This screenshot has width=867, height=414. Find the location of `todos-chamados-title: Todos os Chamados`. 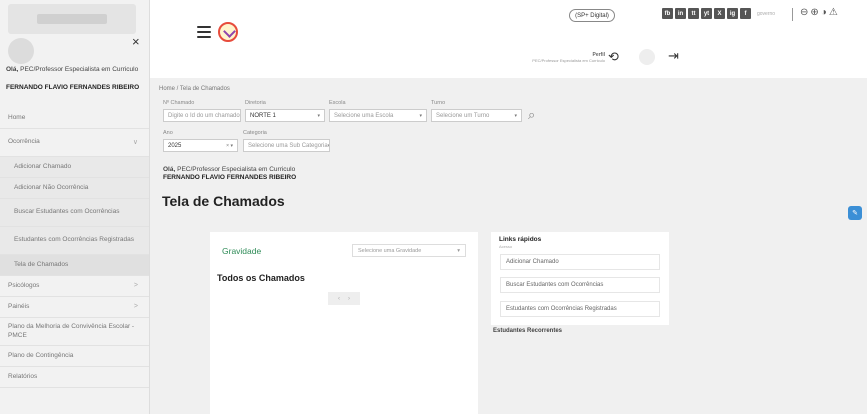

todos-chamados-title: Todos os Chamados is located at coordinates (261, 278).